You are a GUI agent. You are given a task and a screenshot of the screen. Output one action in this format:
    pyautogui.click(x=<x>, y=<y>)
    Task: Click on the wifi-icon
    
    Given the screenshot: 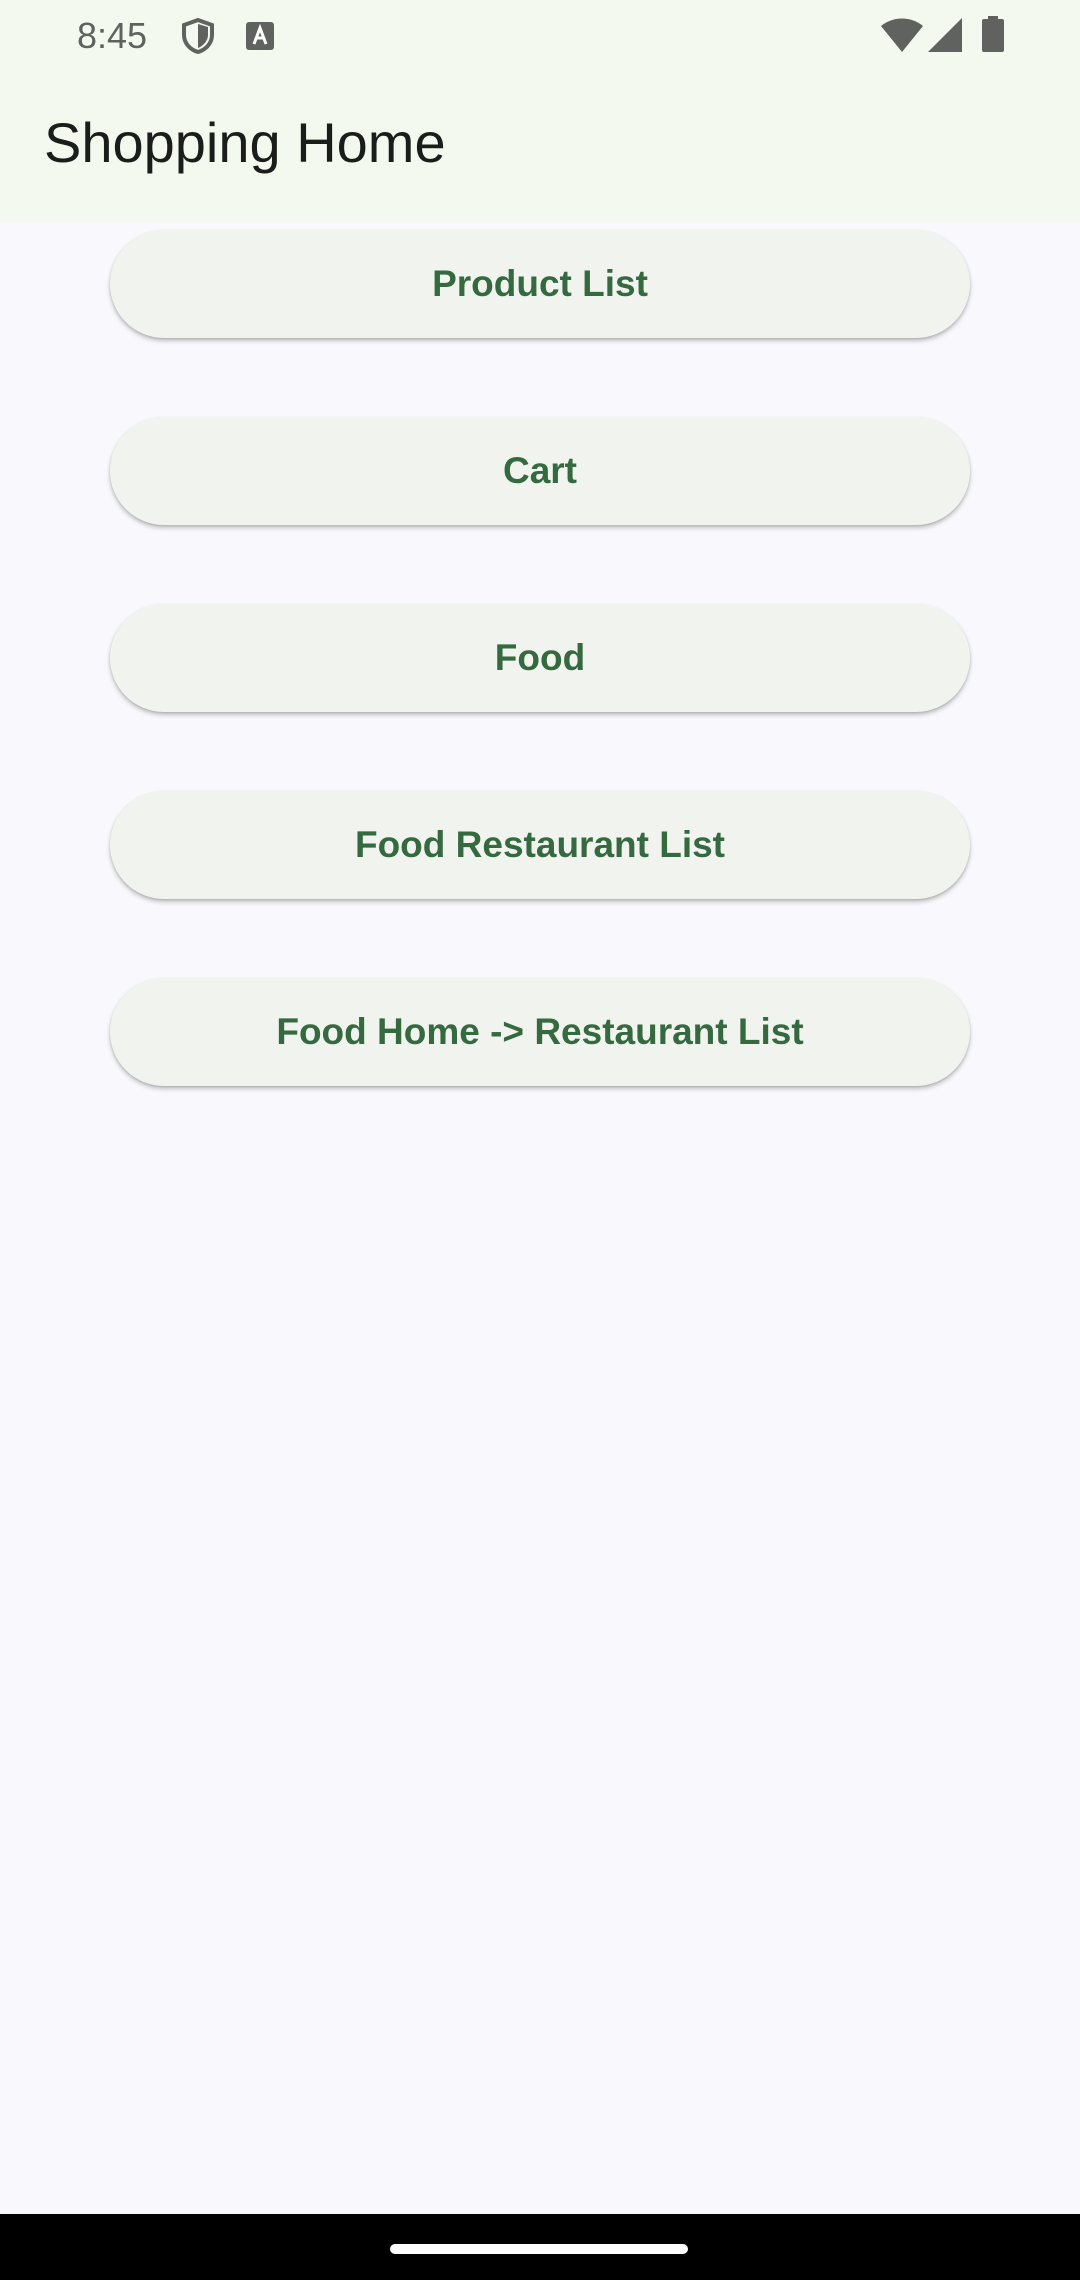 What is the action you would take?
    pyautogui.click(x=902, y=35)
    